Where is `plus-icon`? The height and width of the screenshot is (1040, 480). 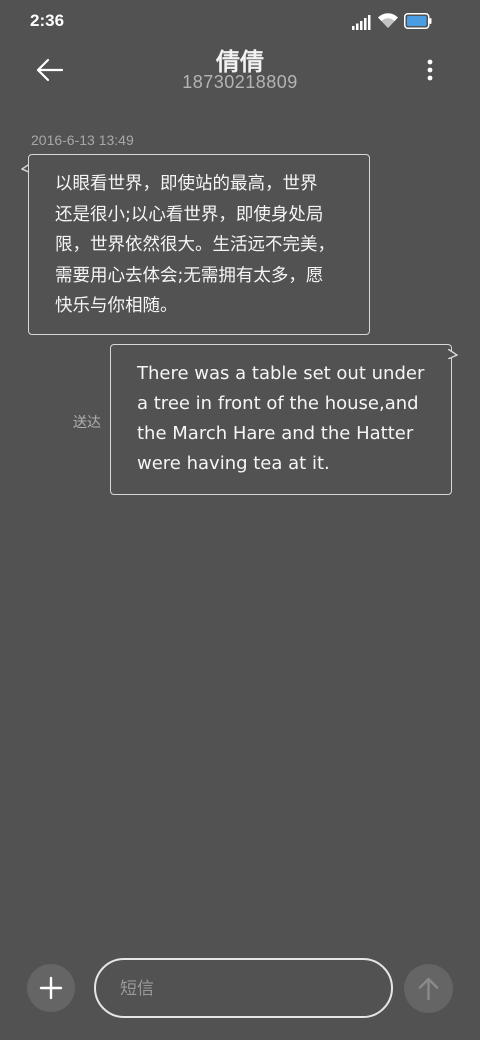
plus-icon is located at coordinates (51, 988).